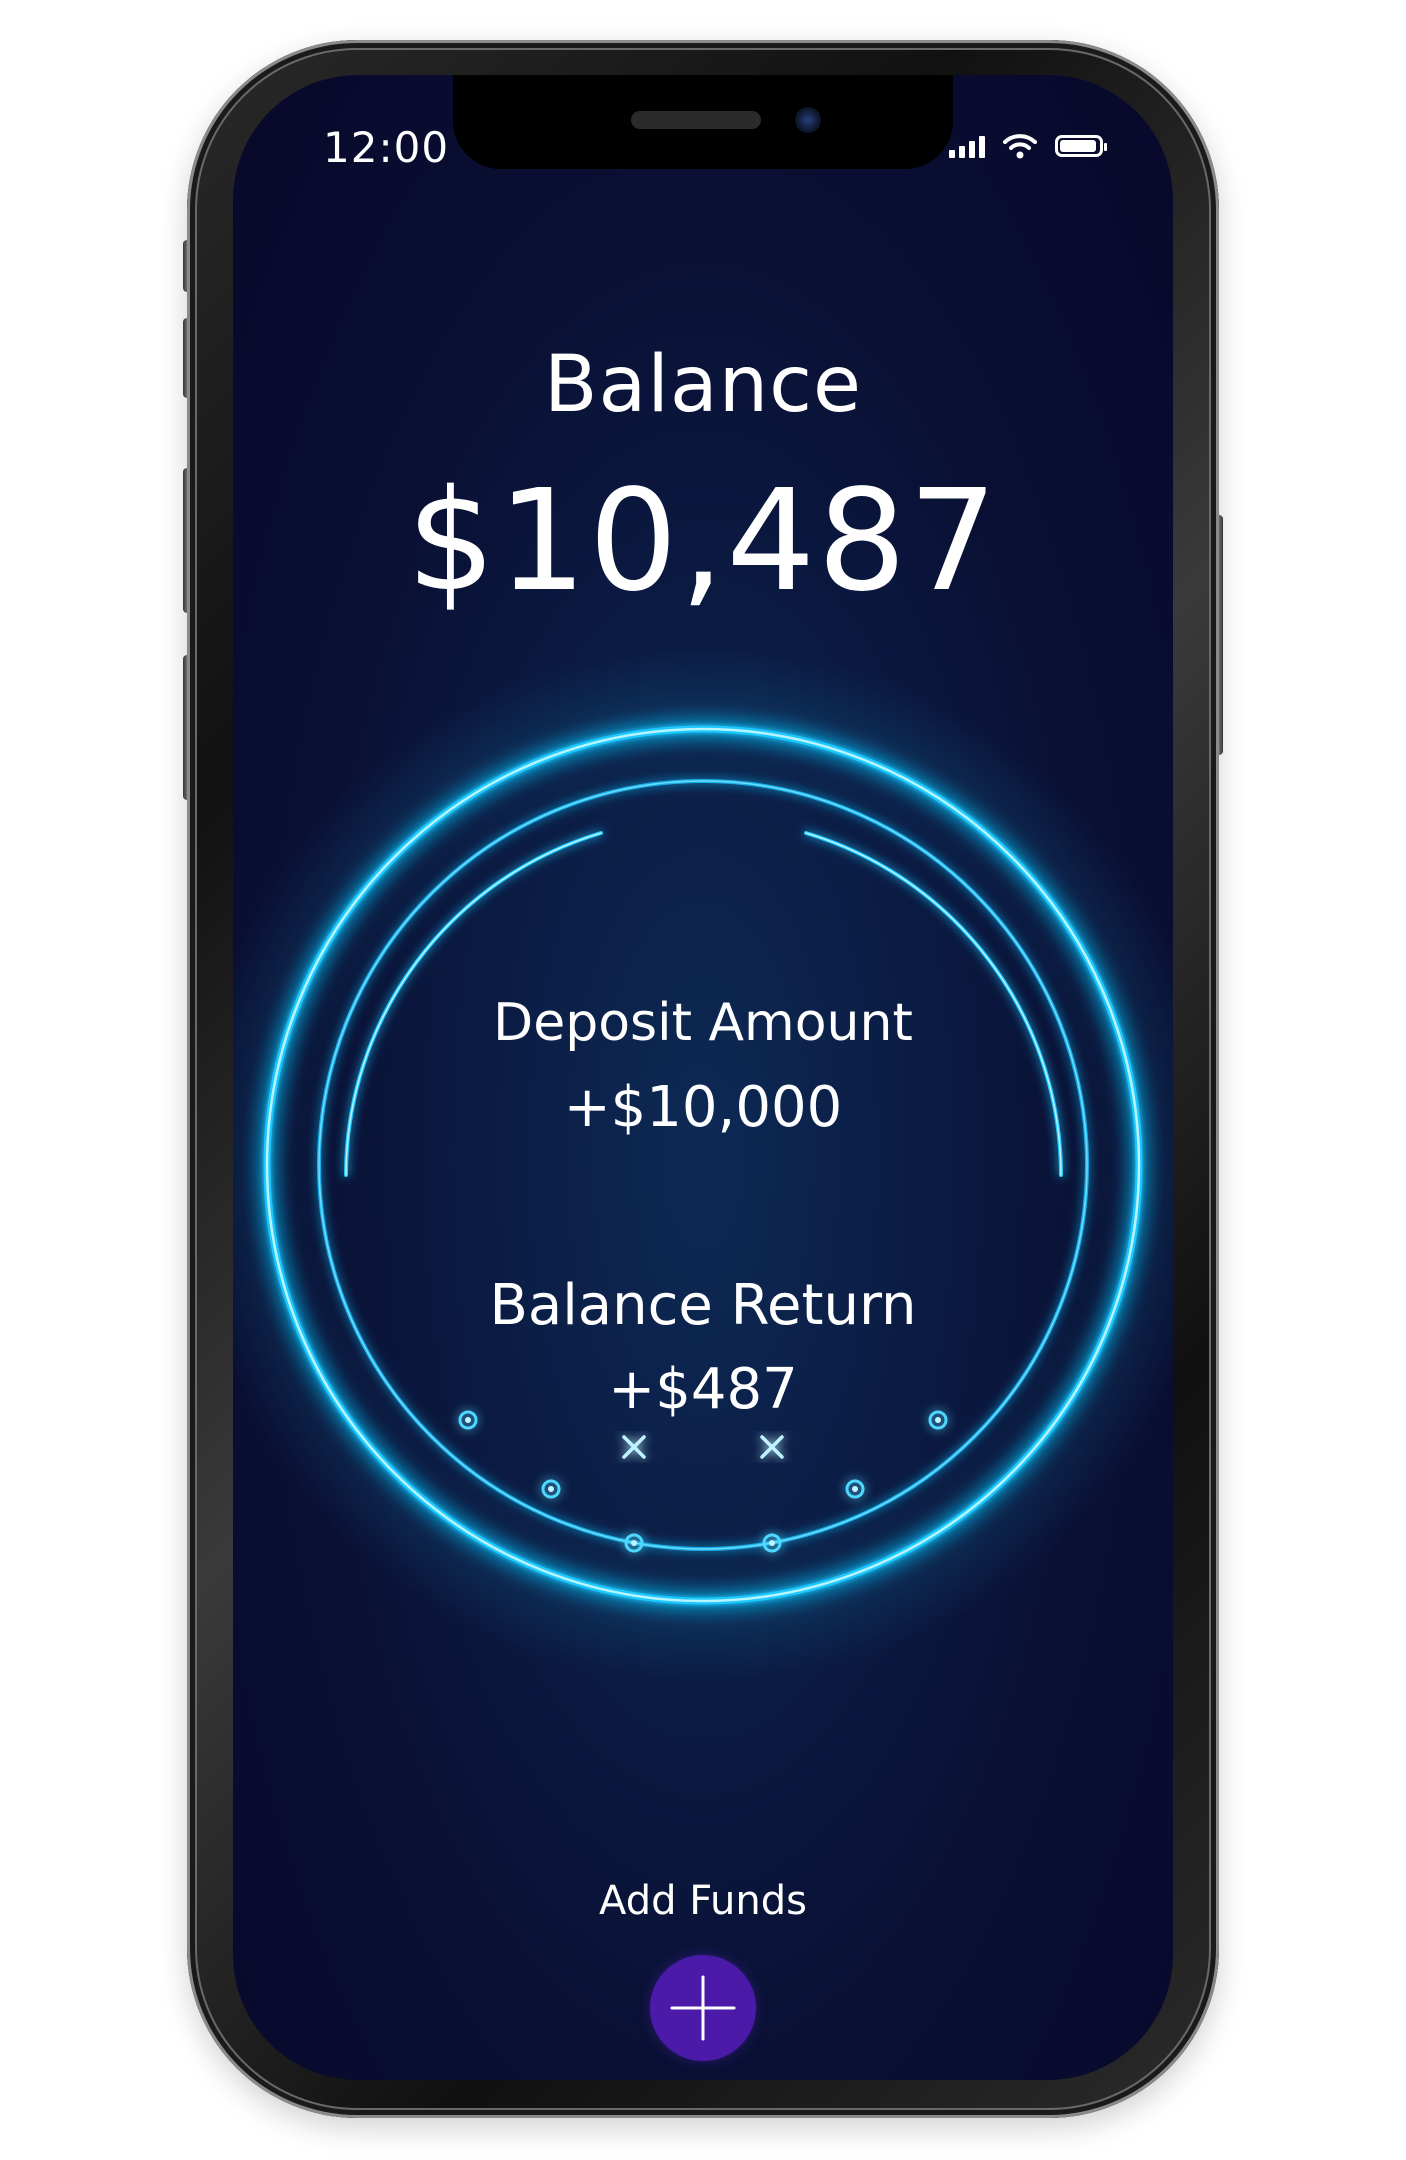  I want to click on balance-amount: $10,487, so click(703, 541).